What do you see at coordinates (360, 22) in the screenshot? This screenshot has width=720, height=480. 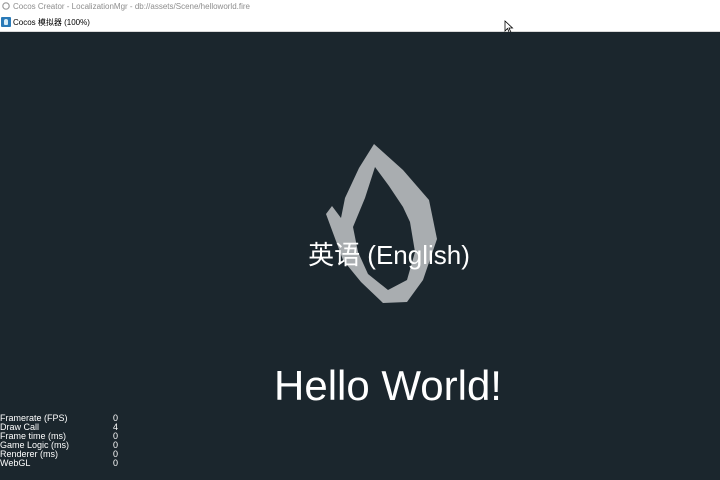 I see `simulator-title-bar: Cocos 模拟器 (100%)` at bounding box center [360, 22].